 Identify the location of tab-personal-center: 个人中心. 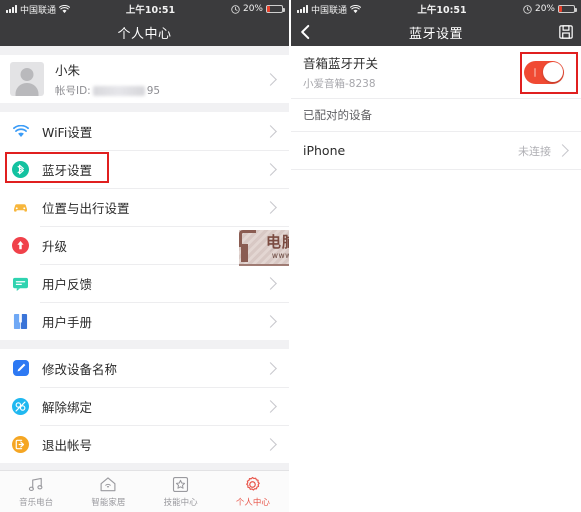
(253, 492).